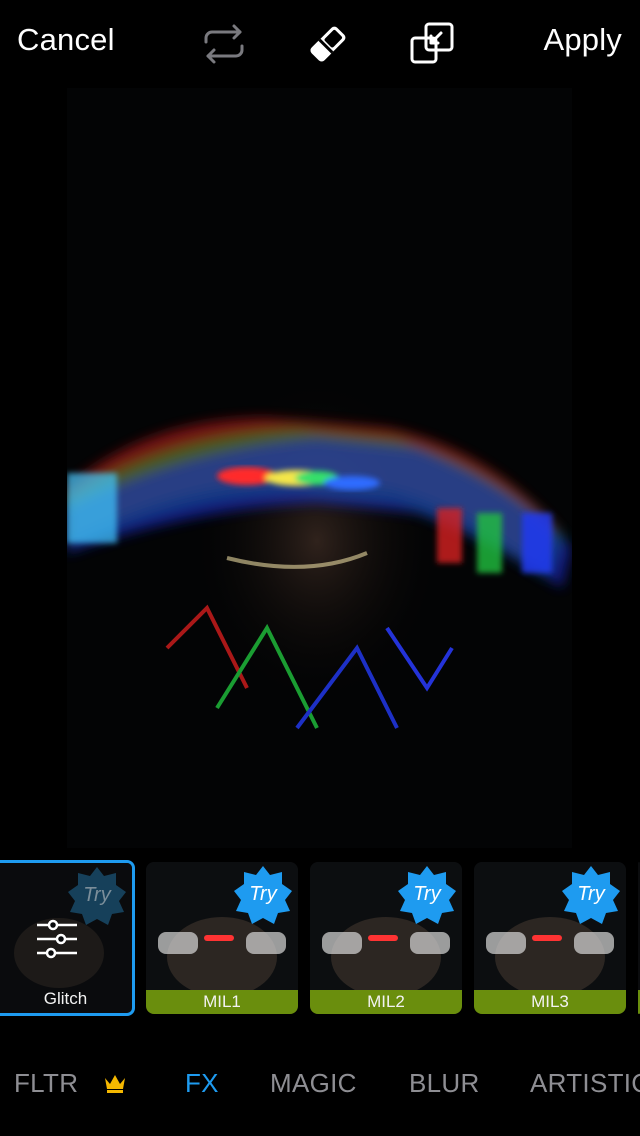 The image size is (640, 1136). I want to click on effects-strip: Try Glitch Try MIL1 Try MIL2 Try MIL3, so click(320, 938).